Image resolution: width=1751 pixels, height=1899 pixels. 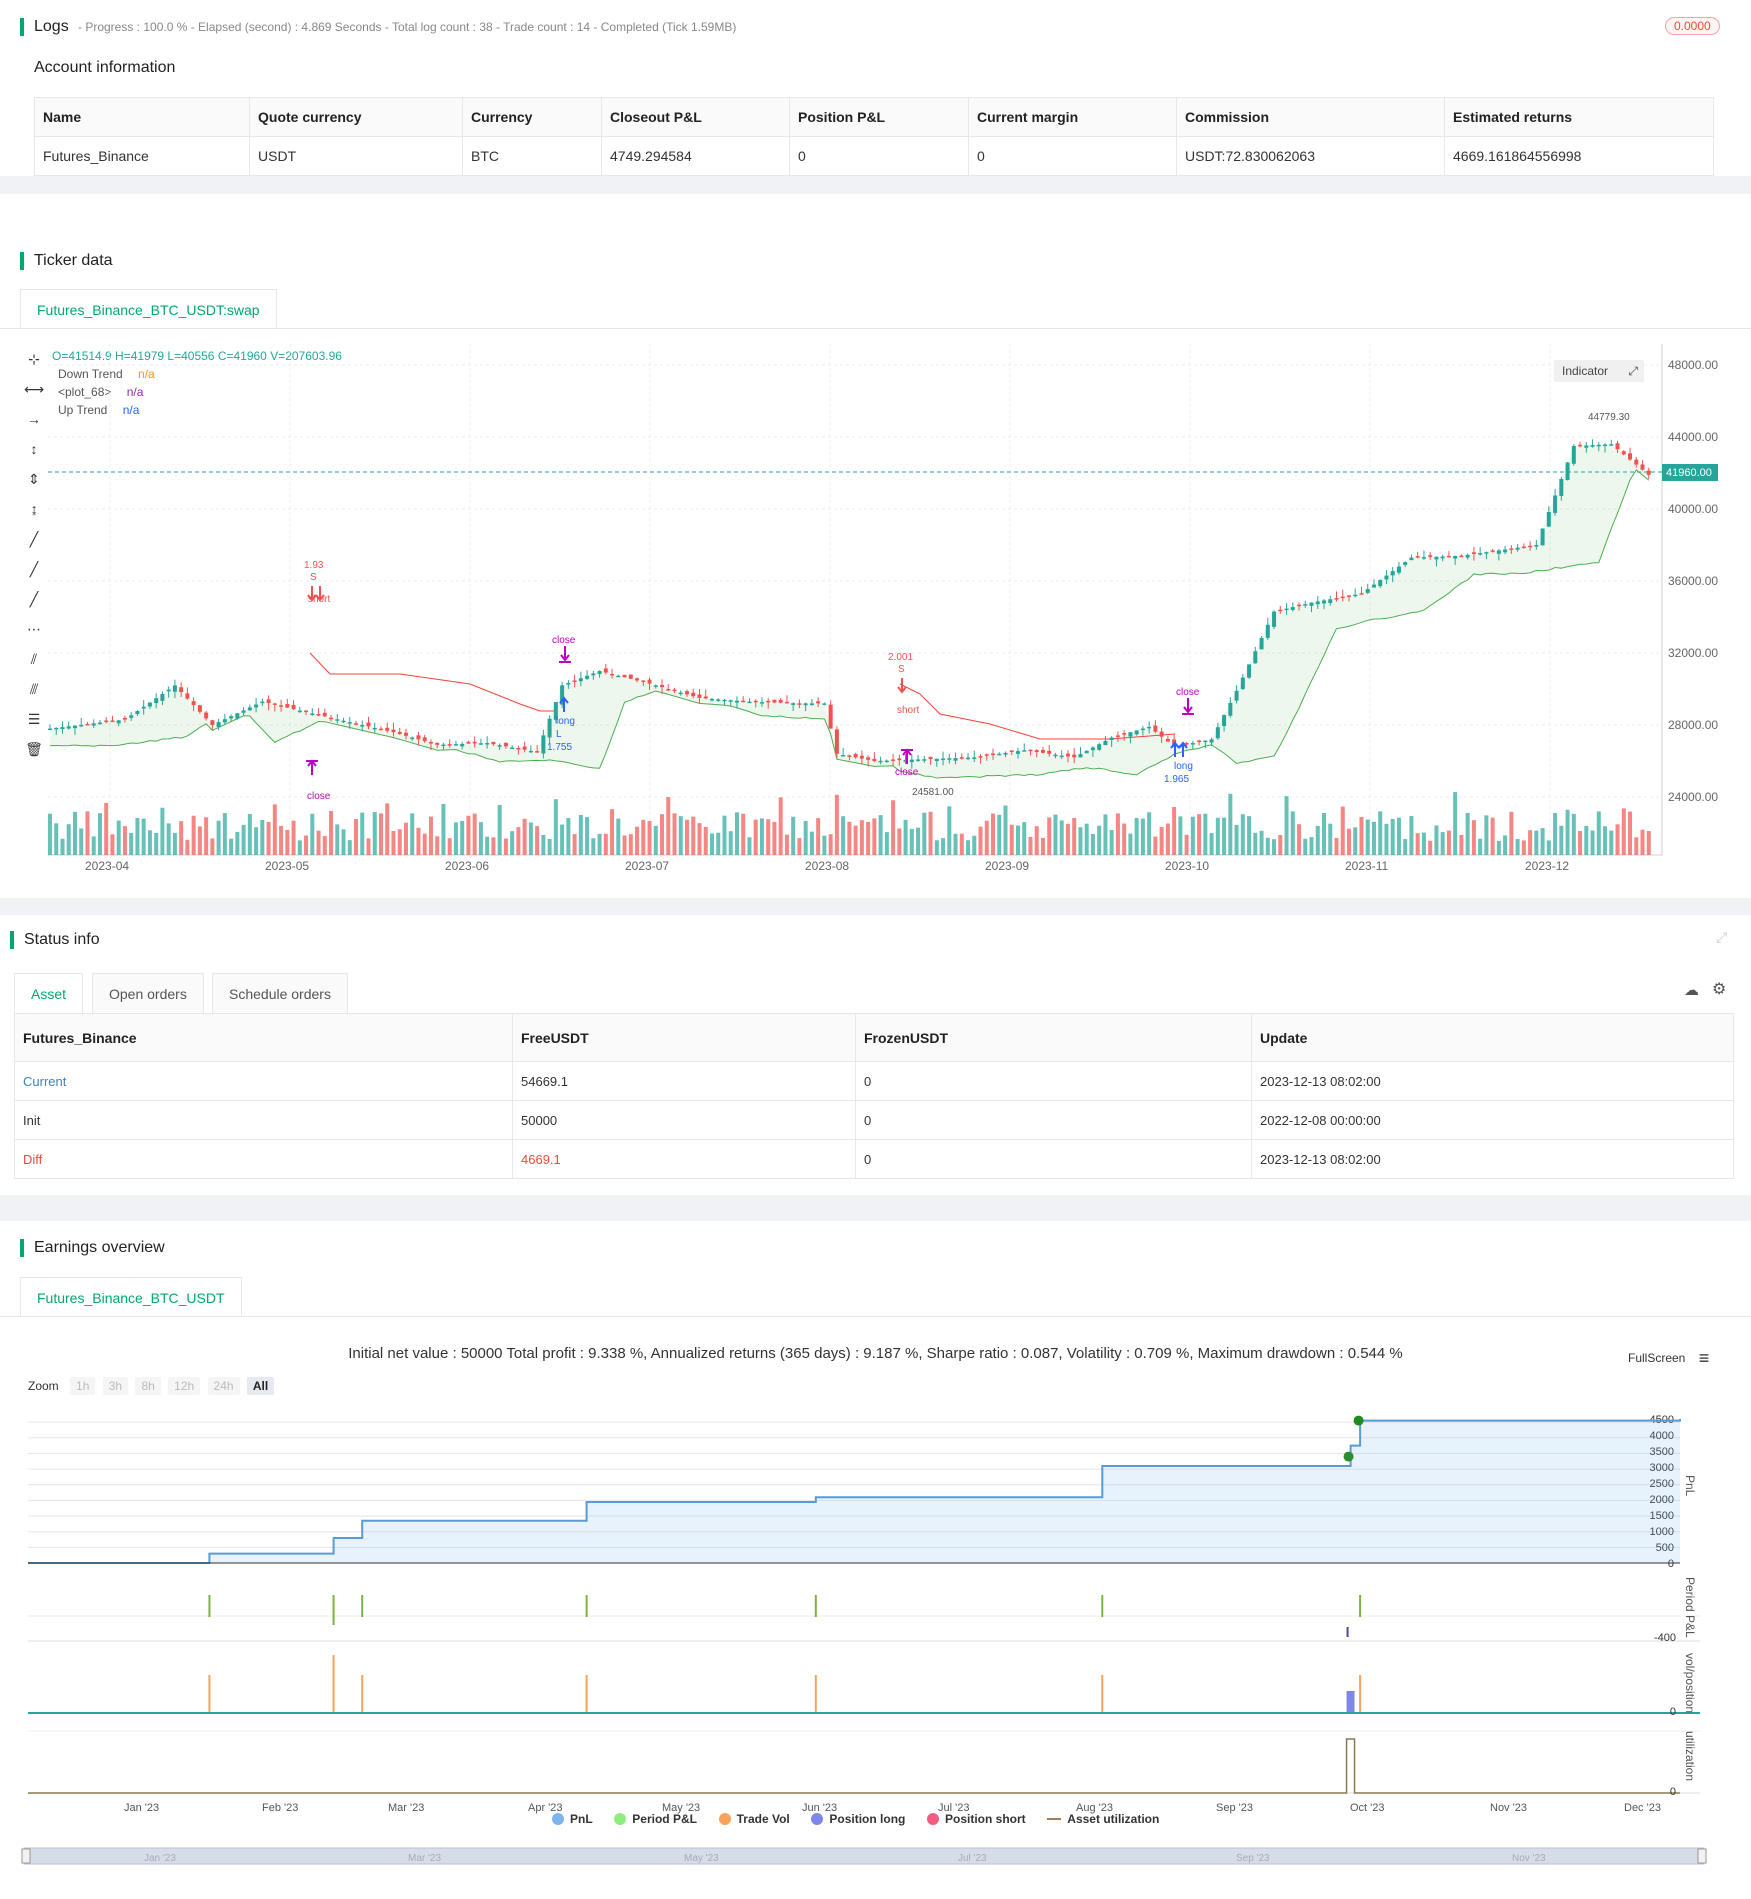 I want to click on x-label-2023-04: 2023-04, so click(x=107, y=866).